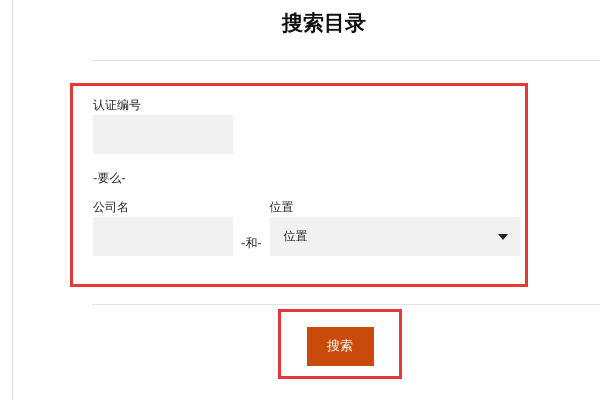 The width and height of the screenshot is (600, 400). I want to click on search-button: 搜索, so click(340, 346).